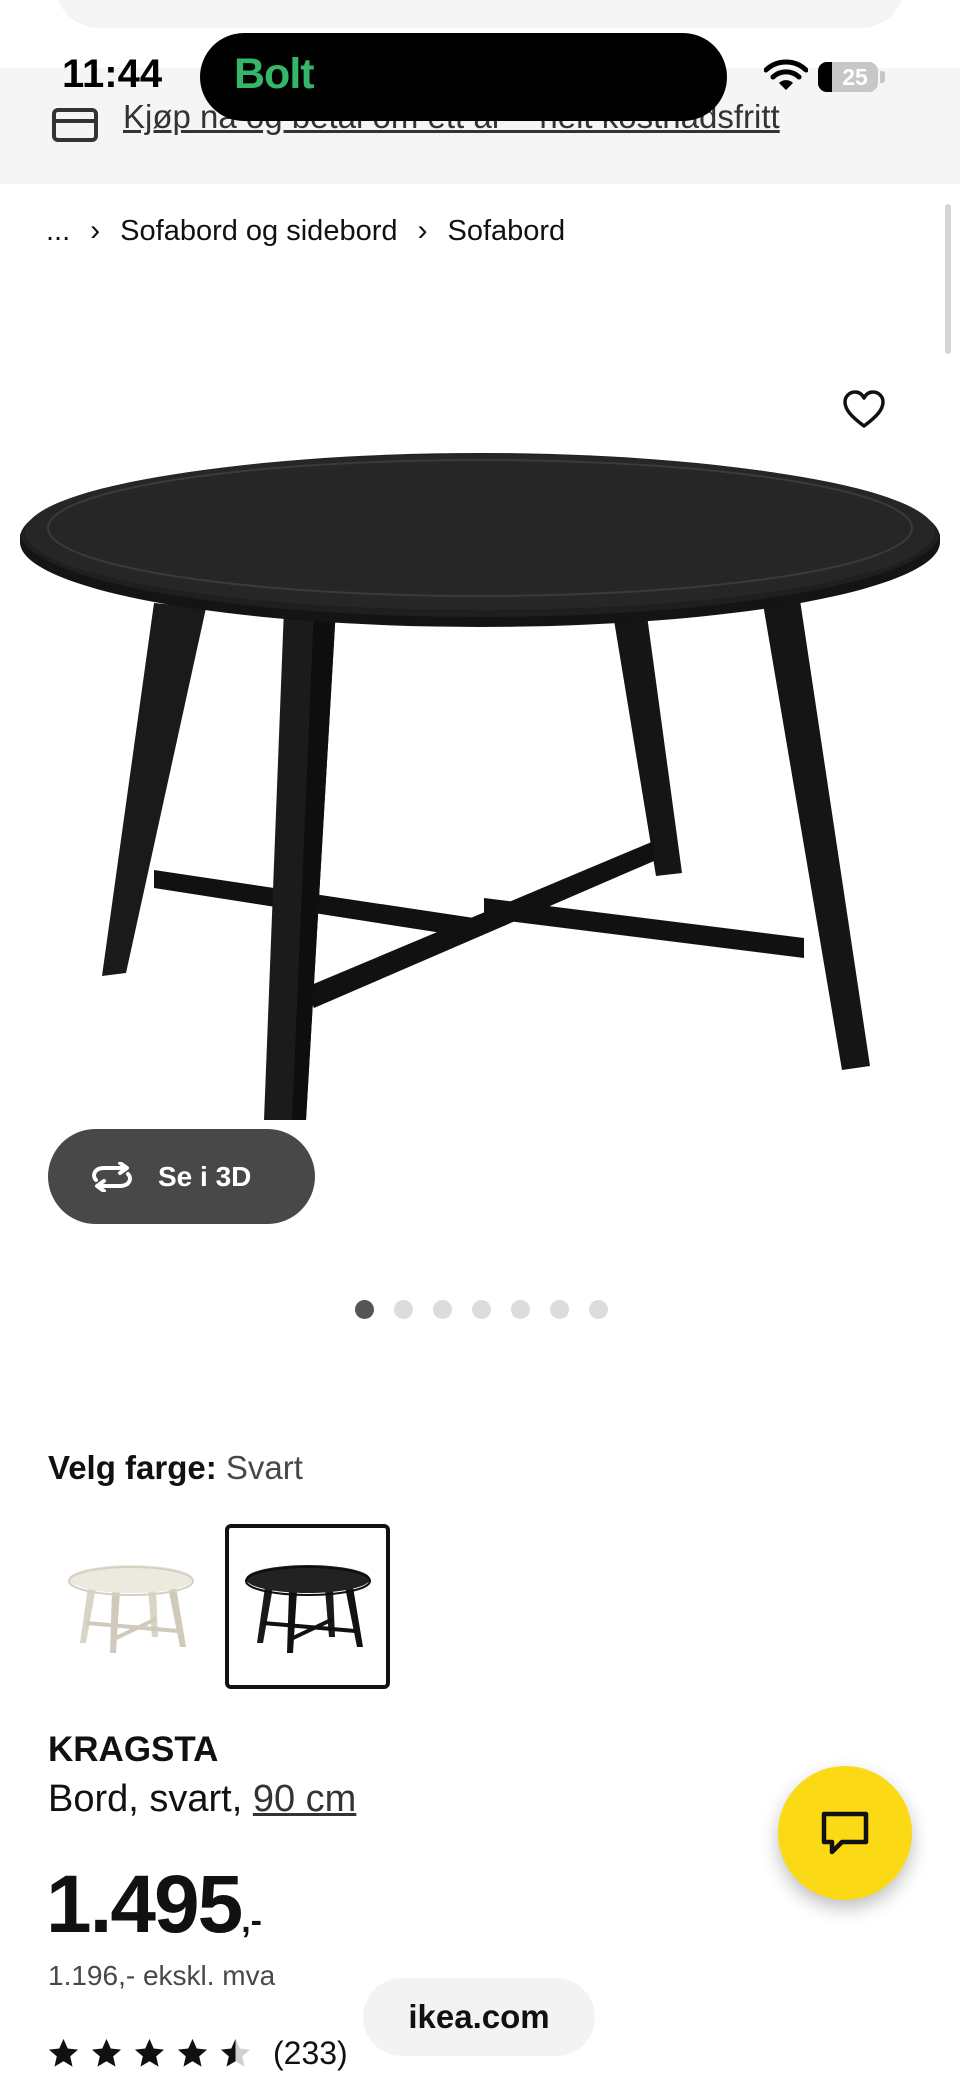 Image resolution: width=960 pixels, height=2087 pixels. Describe the element at coordinates (205, 1176) in the screenshot. I see `view-3d-label: Se i 3D` at that location.